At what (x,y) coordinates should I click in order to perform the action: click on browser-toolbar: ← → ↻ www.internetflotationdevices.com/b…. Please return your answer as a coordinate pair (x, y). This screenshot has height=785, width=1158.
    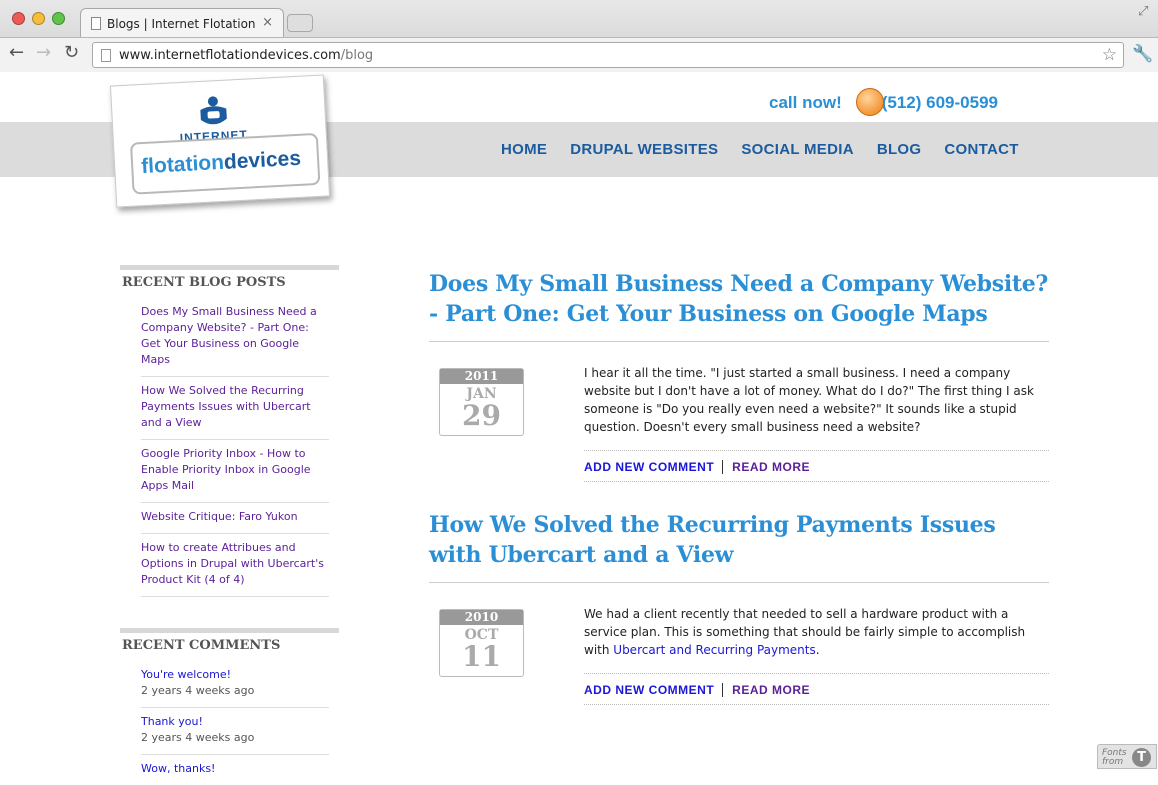
    Looking at the image, I should click on (579, 54).